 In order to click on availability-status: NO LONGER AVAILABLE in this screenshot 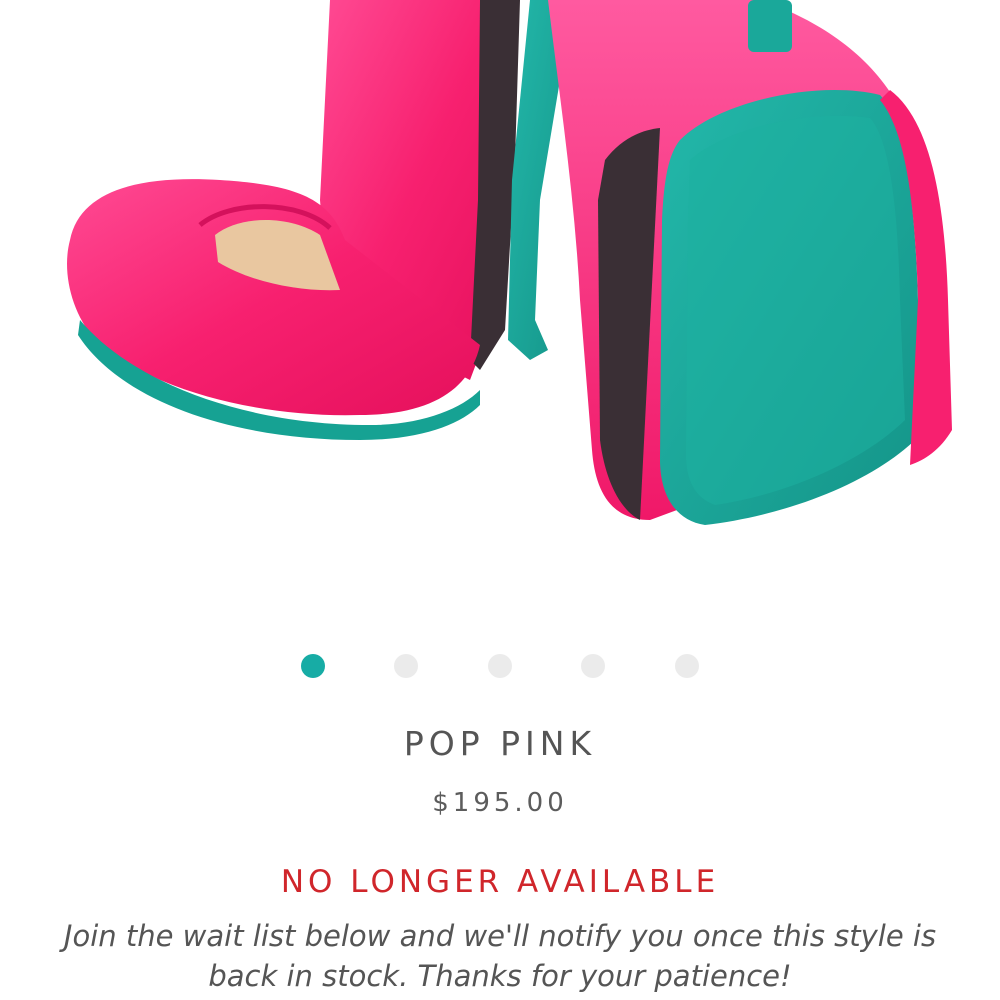, I will do `click(500, 882)`.